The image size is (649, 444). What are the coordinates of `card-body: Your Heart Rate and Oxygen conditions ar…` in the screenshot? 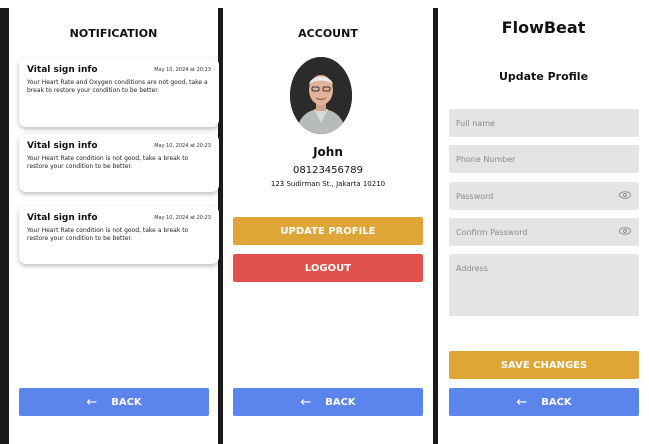 It's located at (117, 86).